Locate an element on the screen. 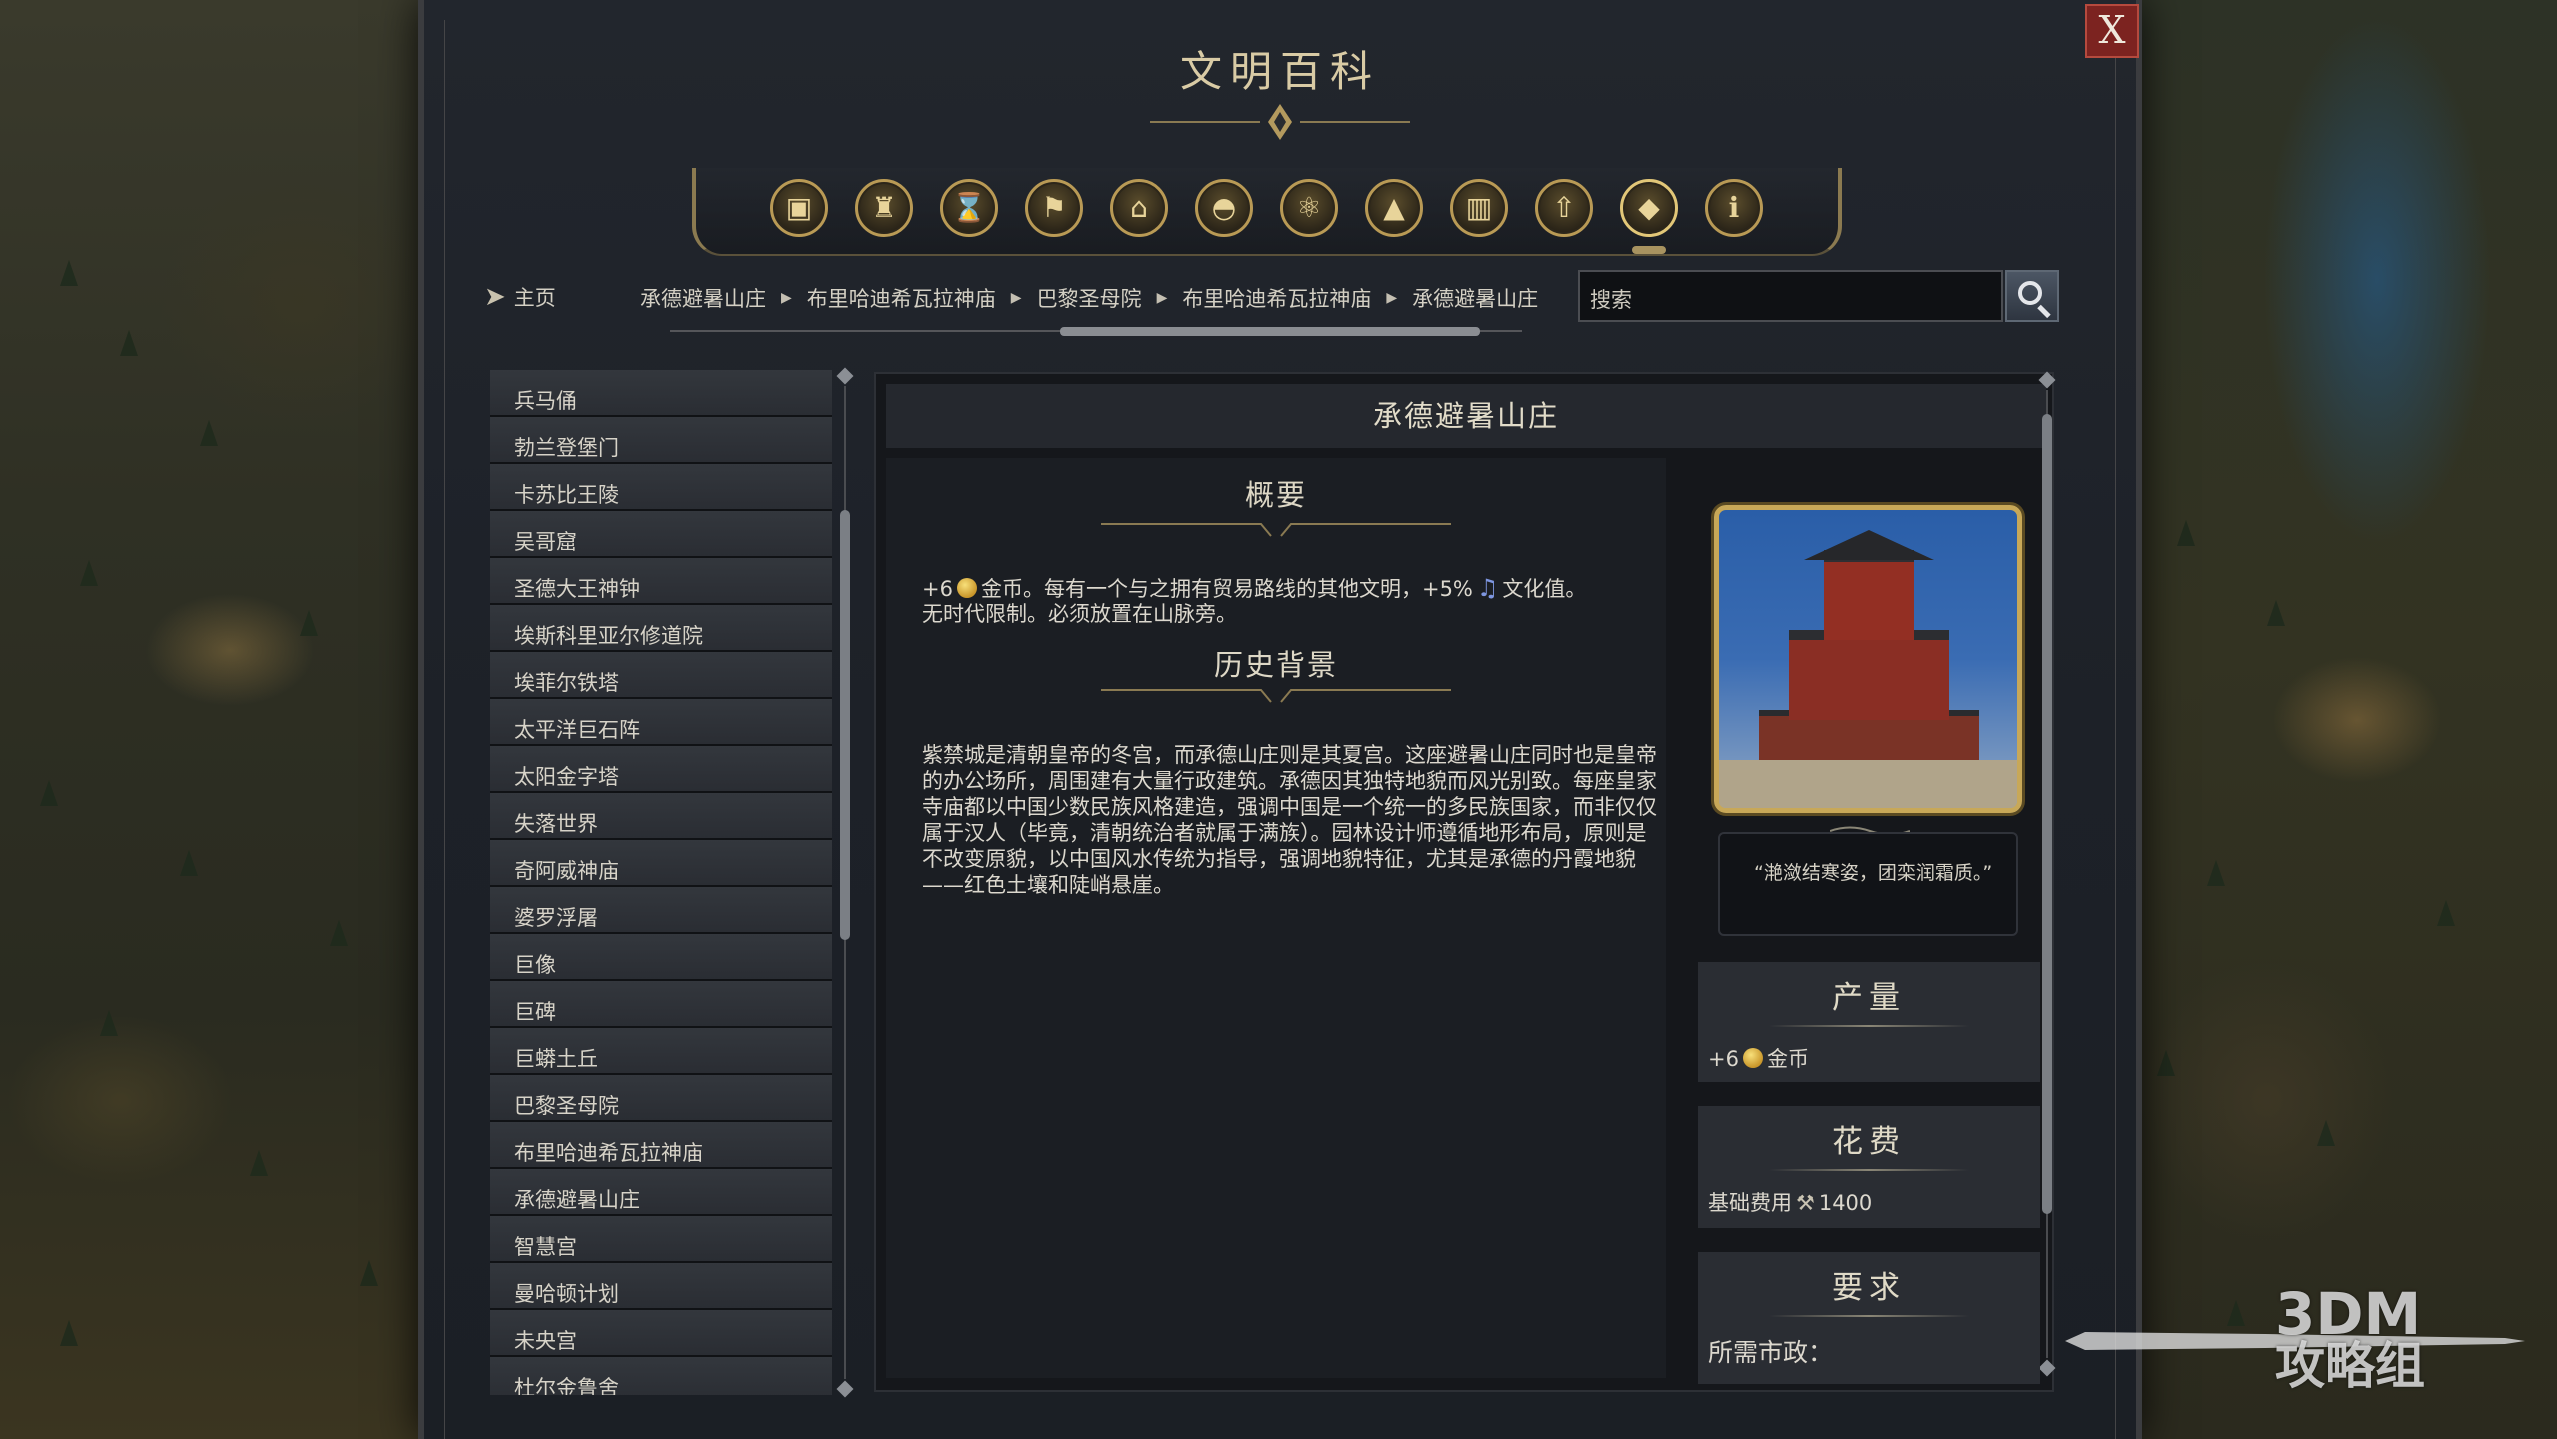 Image resolution: width=2557 pixels, height=1439 pixels. yield-value: +6 金币 is located at coordinates (1869, 1050).